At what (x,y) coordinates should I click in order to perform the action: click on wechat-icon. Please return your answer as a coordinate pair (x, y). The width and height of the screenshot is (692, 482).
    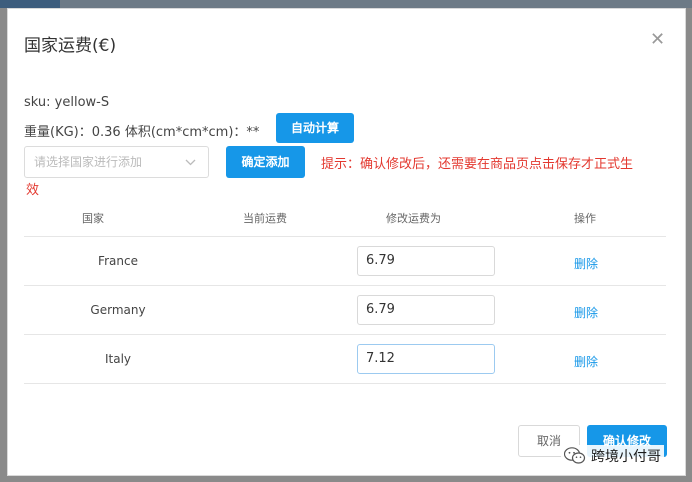
    Looking at the image, I should click on (575, 455).